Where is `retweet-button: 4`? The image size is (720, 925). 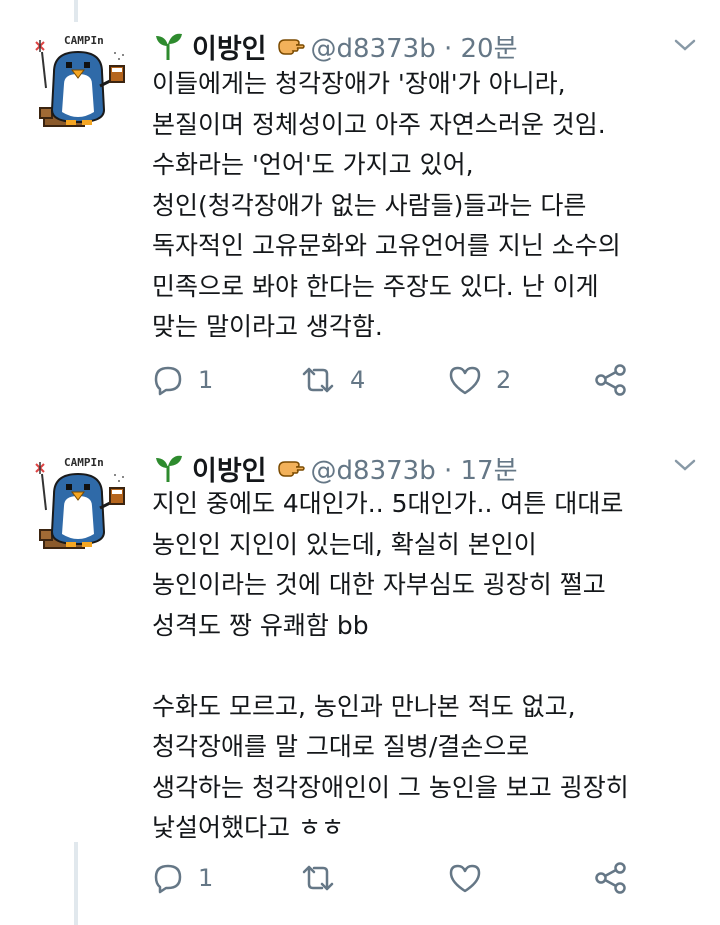
retweet-button: 4 is located at coordinates (332, 380).